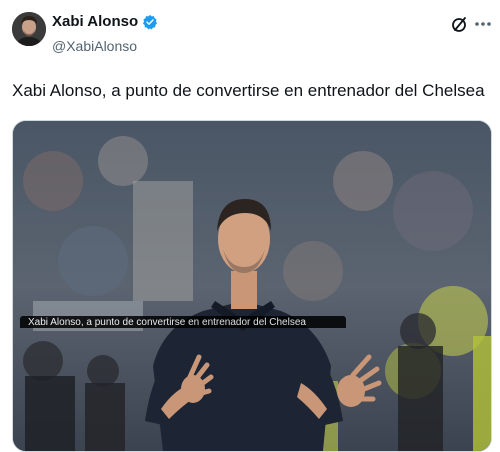  What do you see at coordinates (94, 46) in the screenshot?
I see `author-handle: @XabiAlonso` at bounding box center [94, 46].